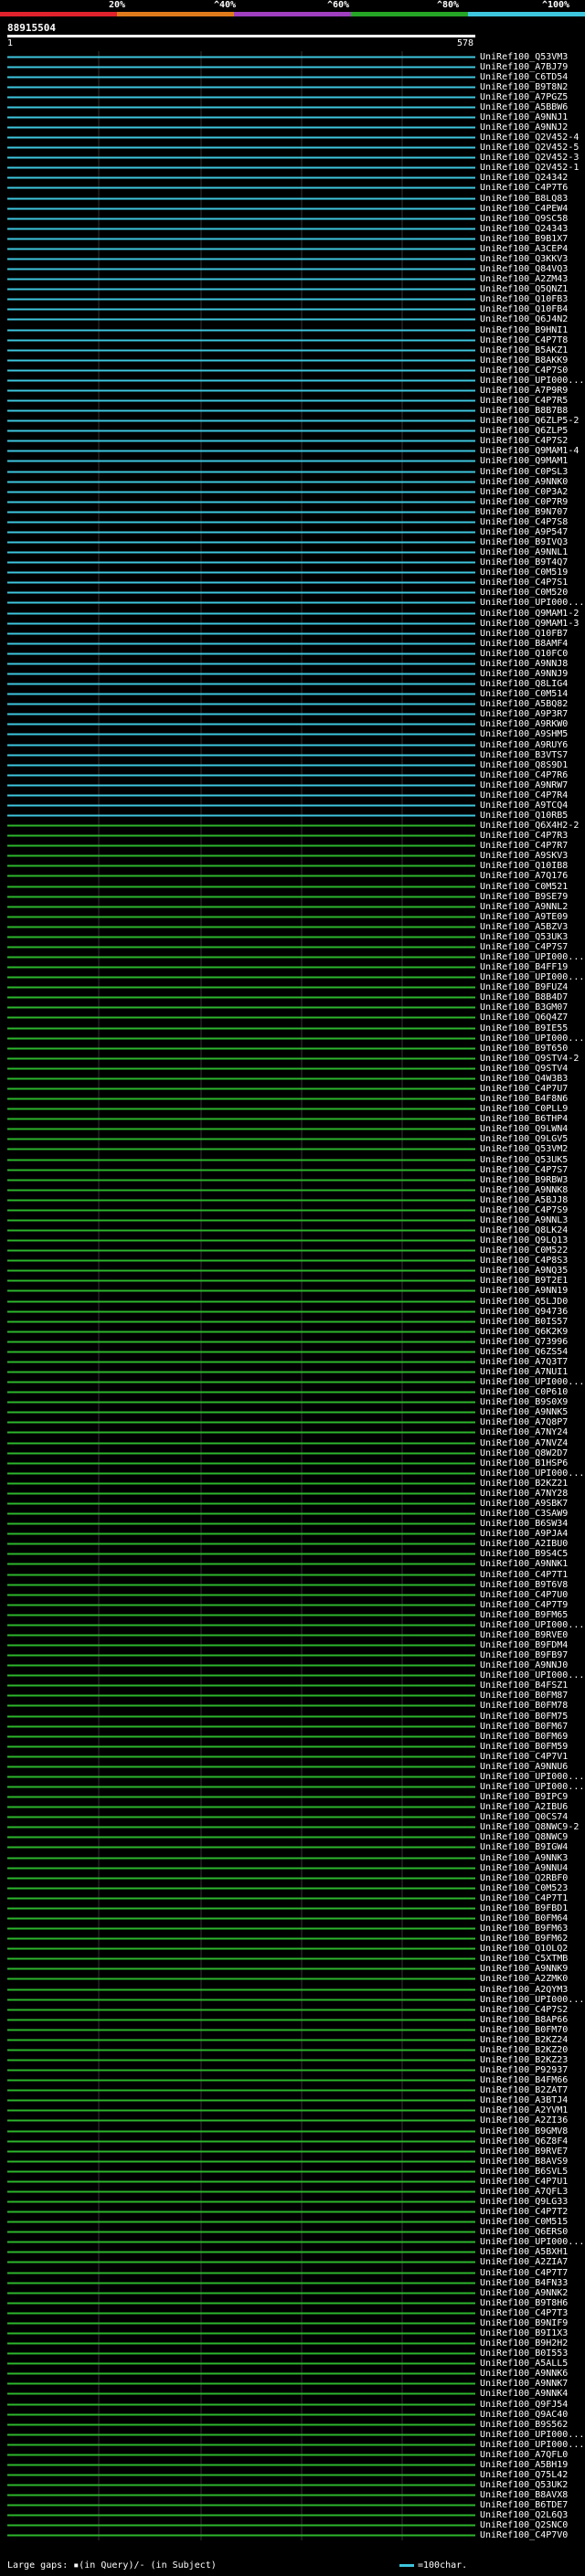 This screenshot has height=2576, width=585. Describe the element at coordinates (443, 2565) in the screenshot. I see `legend-scale-text: =100char.` at that location.